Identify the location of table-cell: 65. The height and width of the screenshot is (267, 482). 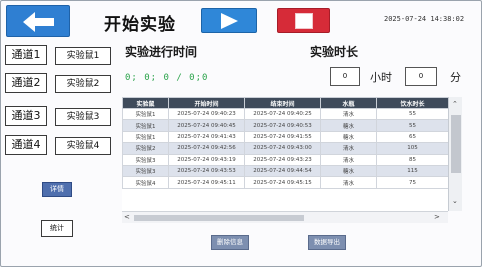
(412, 137).